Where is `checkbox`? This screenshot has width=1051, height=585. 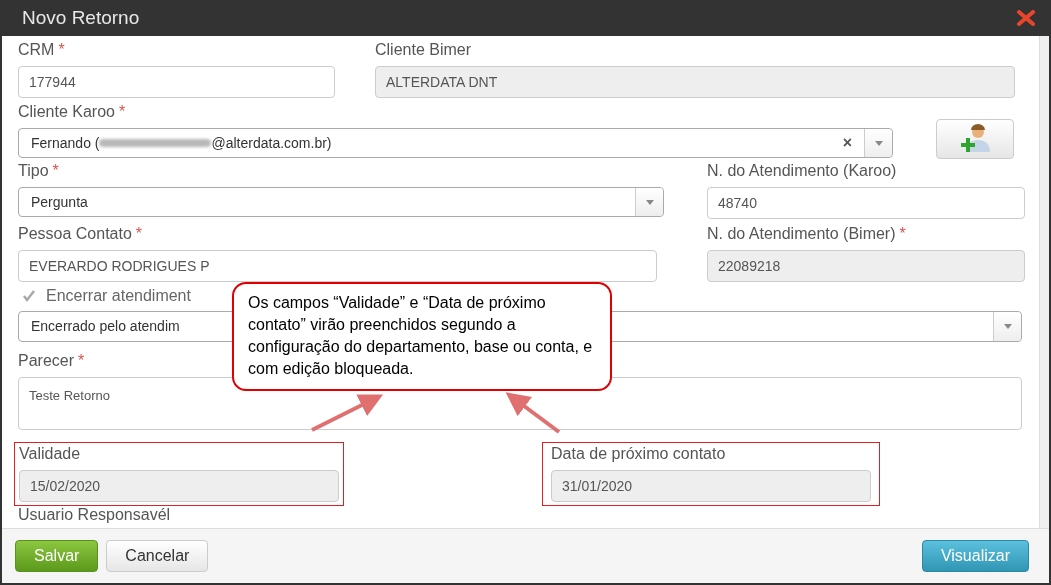 checkbox is located at coordinates (29, 296).